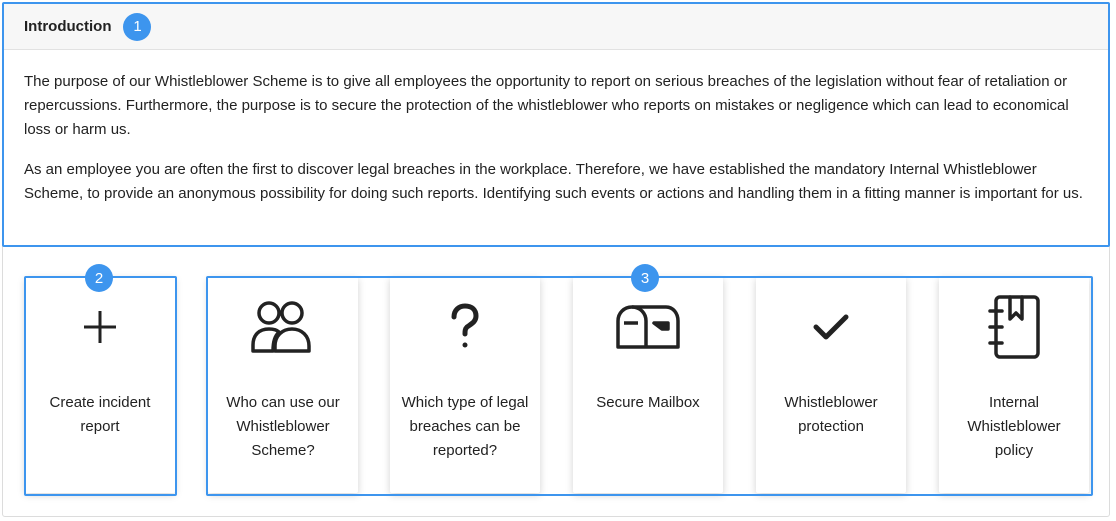  Describe the element at coordinates (1014, 385) in the screenshot. I see `card-whistleblower-policy: Internal Whistleblower policy` at that location.